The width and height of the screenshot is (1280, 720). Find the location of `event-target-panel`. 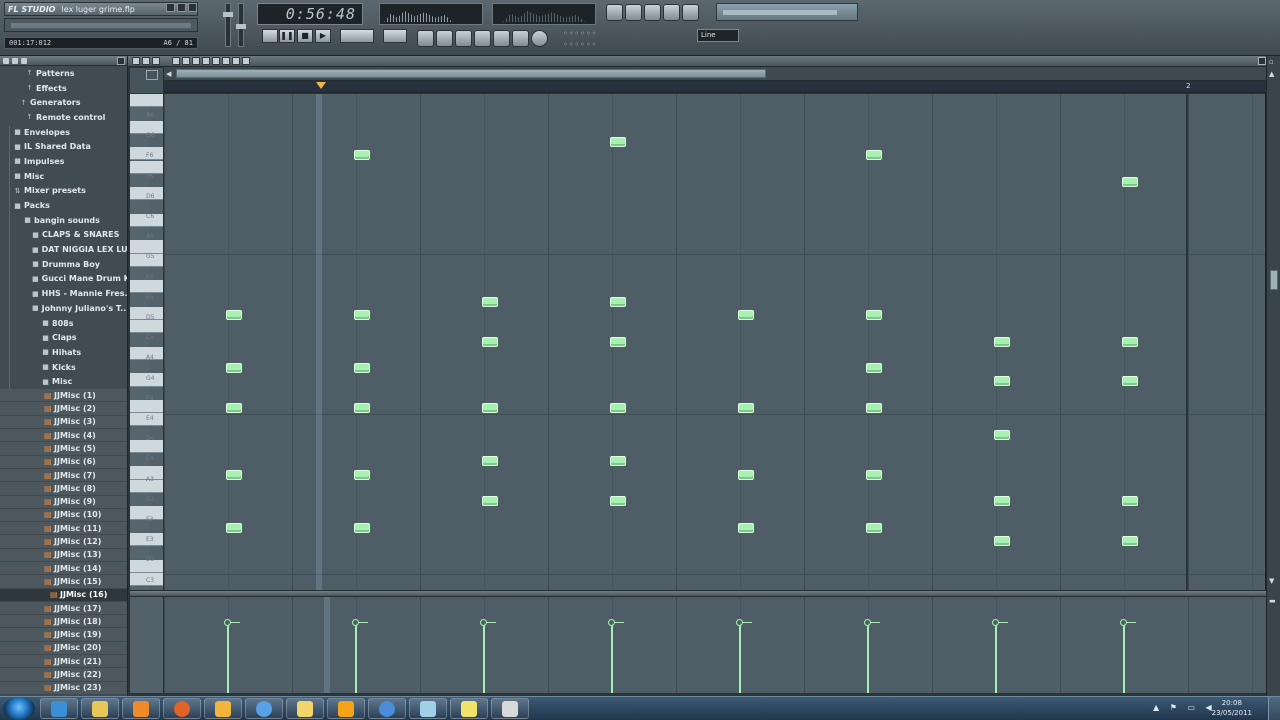

event-target-panel is located at coordinates (147, 645).